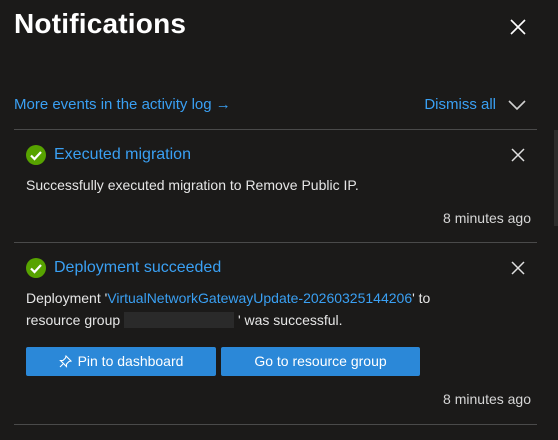  Describe the element at coordinates (518, 27) in the screenshot. I see `close-panel-icon` at that location.